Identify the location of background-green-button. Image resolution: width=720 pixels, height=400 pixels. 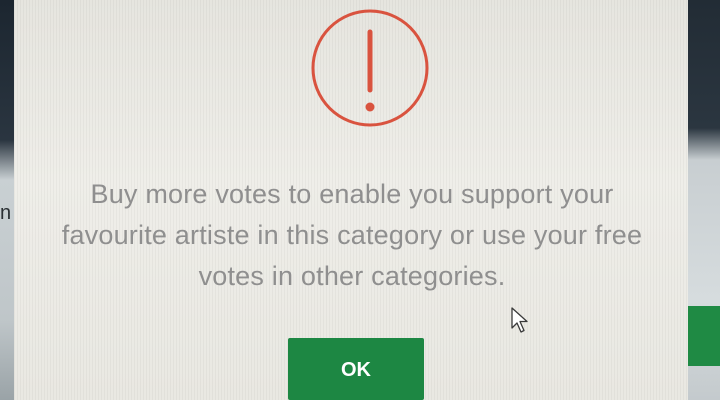
(704, 336).